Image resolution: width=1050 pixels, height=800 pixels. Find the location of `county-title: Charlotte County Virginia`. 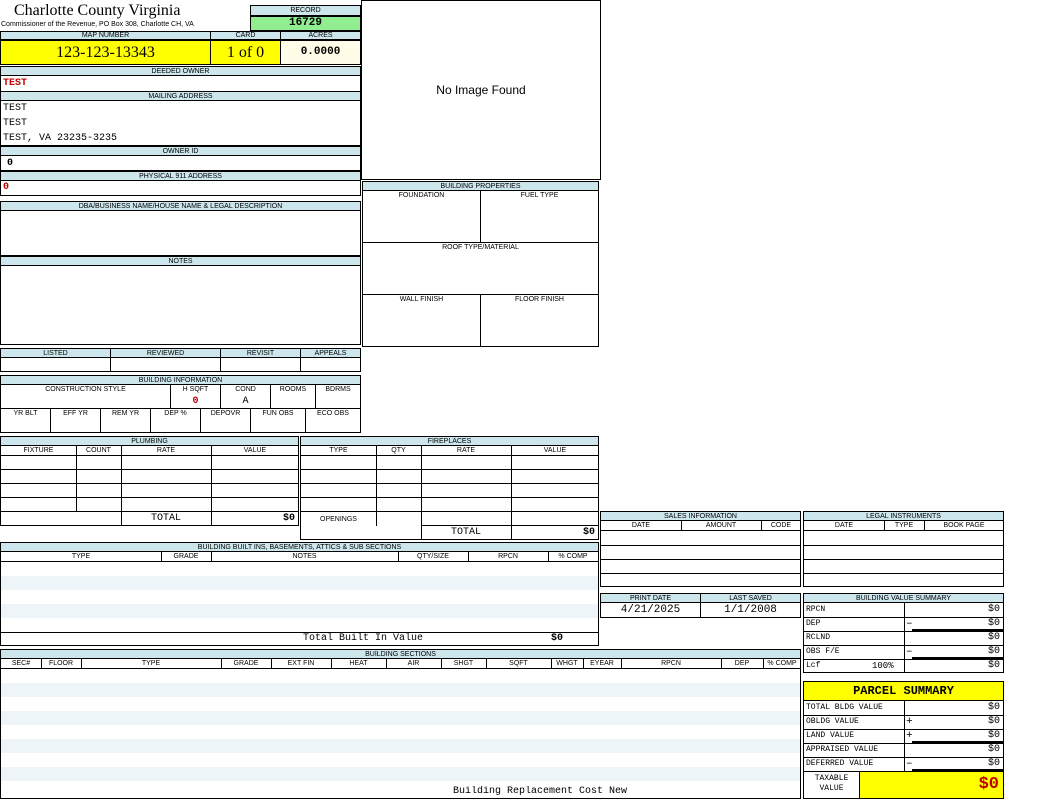

county-title: Charlotte County Virginia is located at coordinates (97, 10).